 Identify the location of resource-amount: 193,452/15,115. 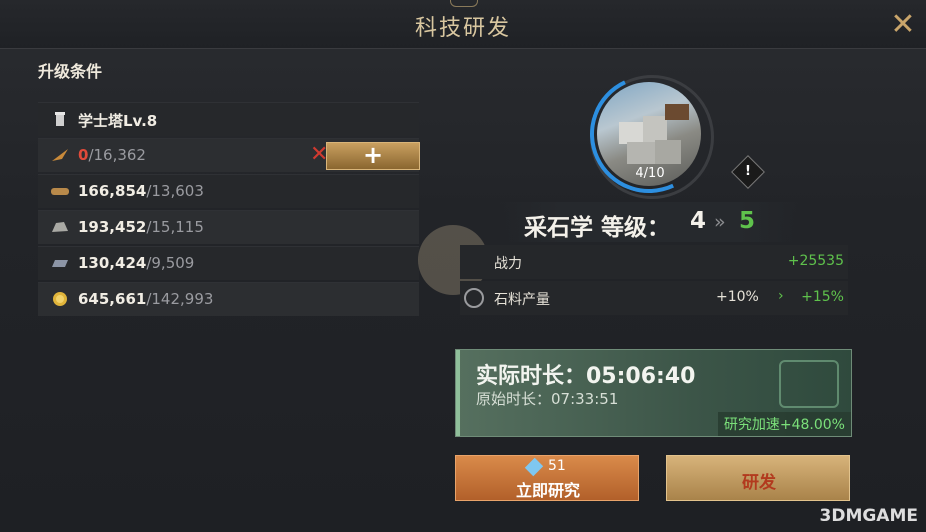
(141, 227).